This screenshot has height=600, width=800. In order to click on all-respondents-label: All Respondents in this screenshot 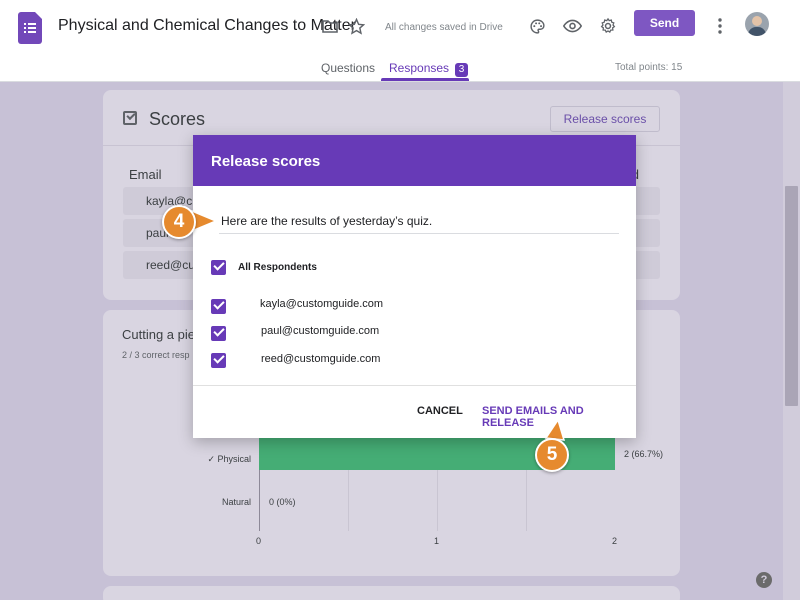, I will do `click(277, 267)`.